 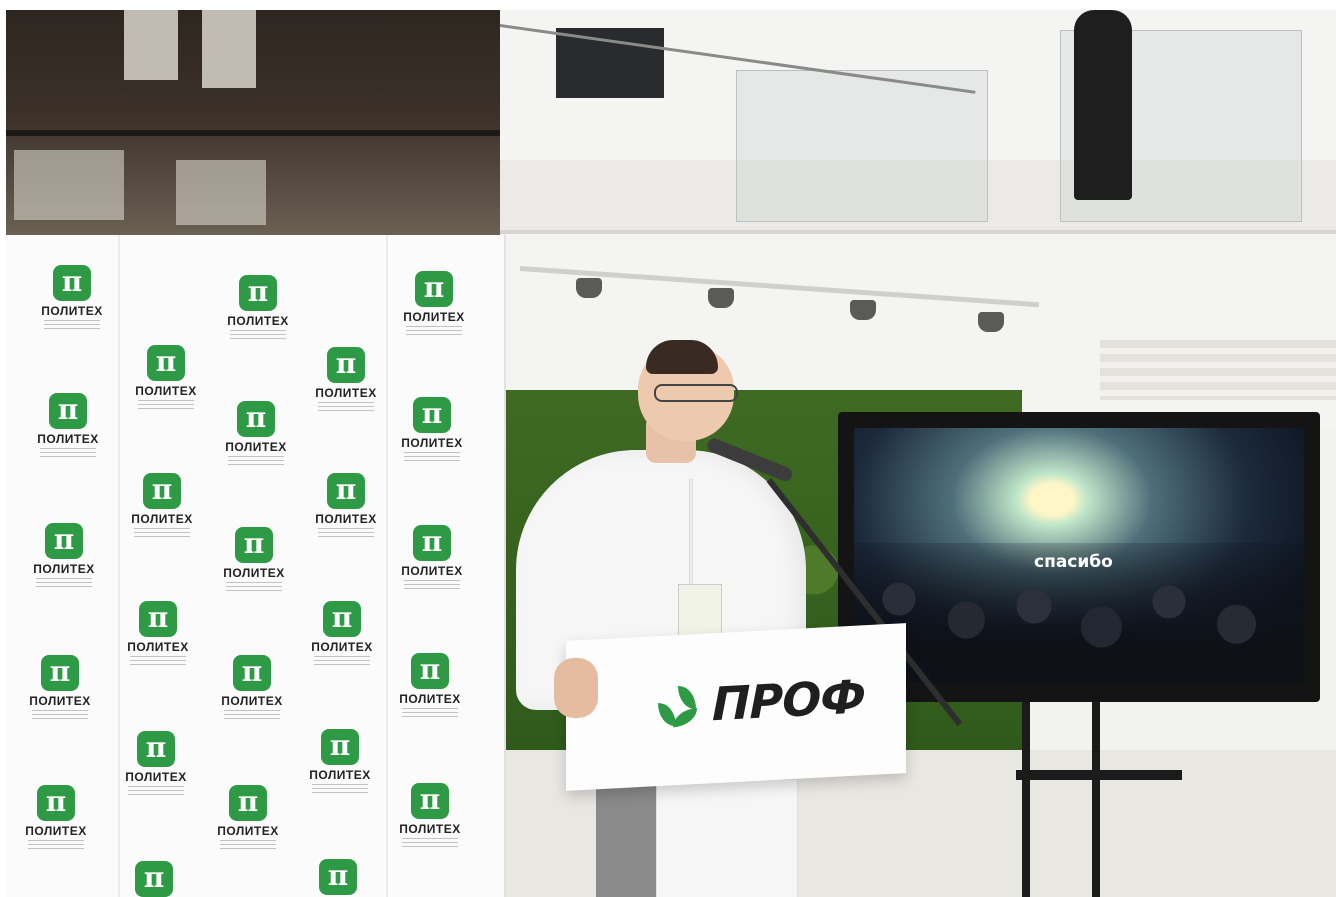 I want to click on podium-stand, so click(x=727, y=838).